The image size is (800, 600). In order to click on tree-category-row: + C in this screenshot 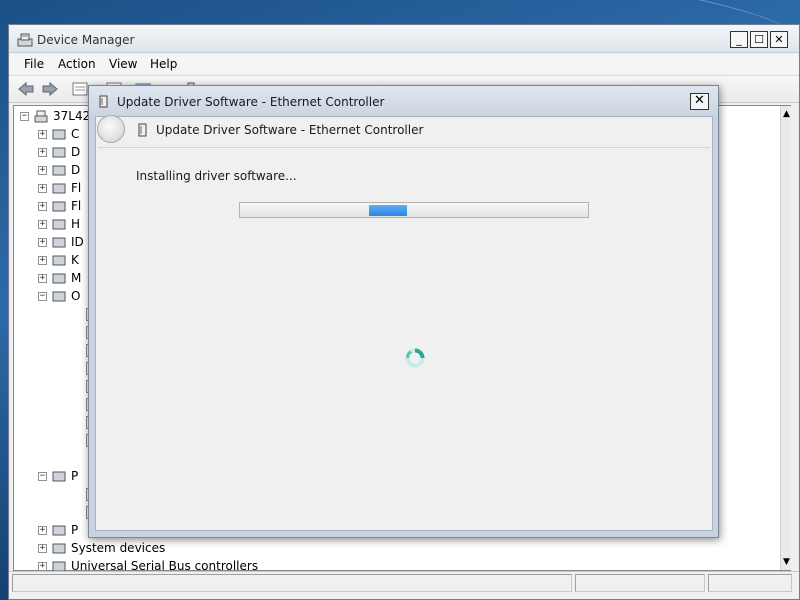, I will do `click(58, 134)`.